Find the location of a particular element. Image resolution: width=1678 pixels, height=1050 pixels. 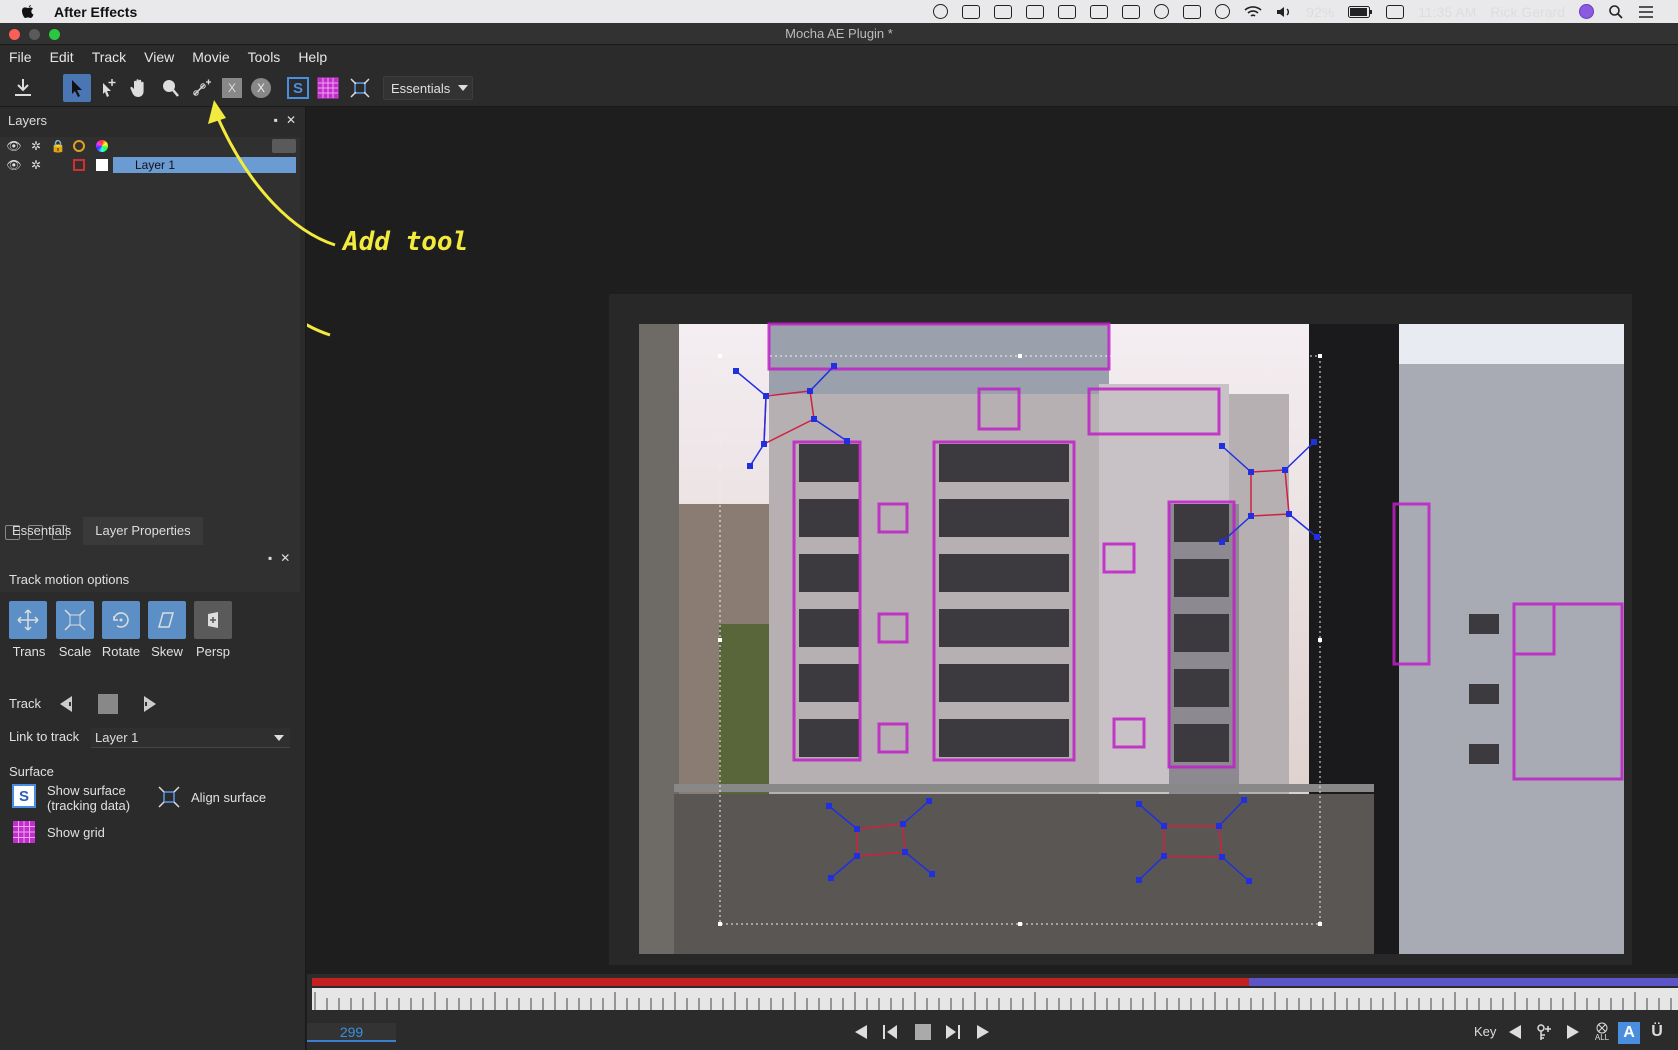

menu-view: View is located at coordinates (159, 57).